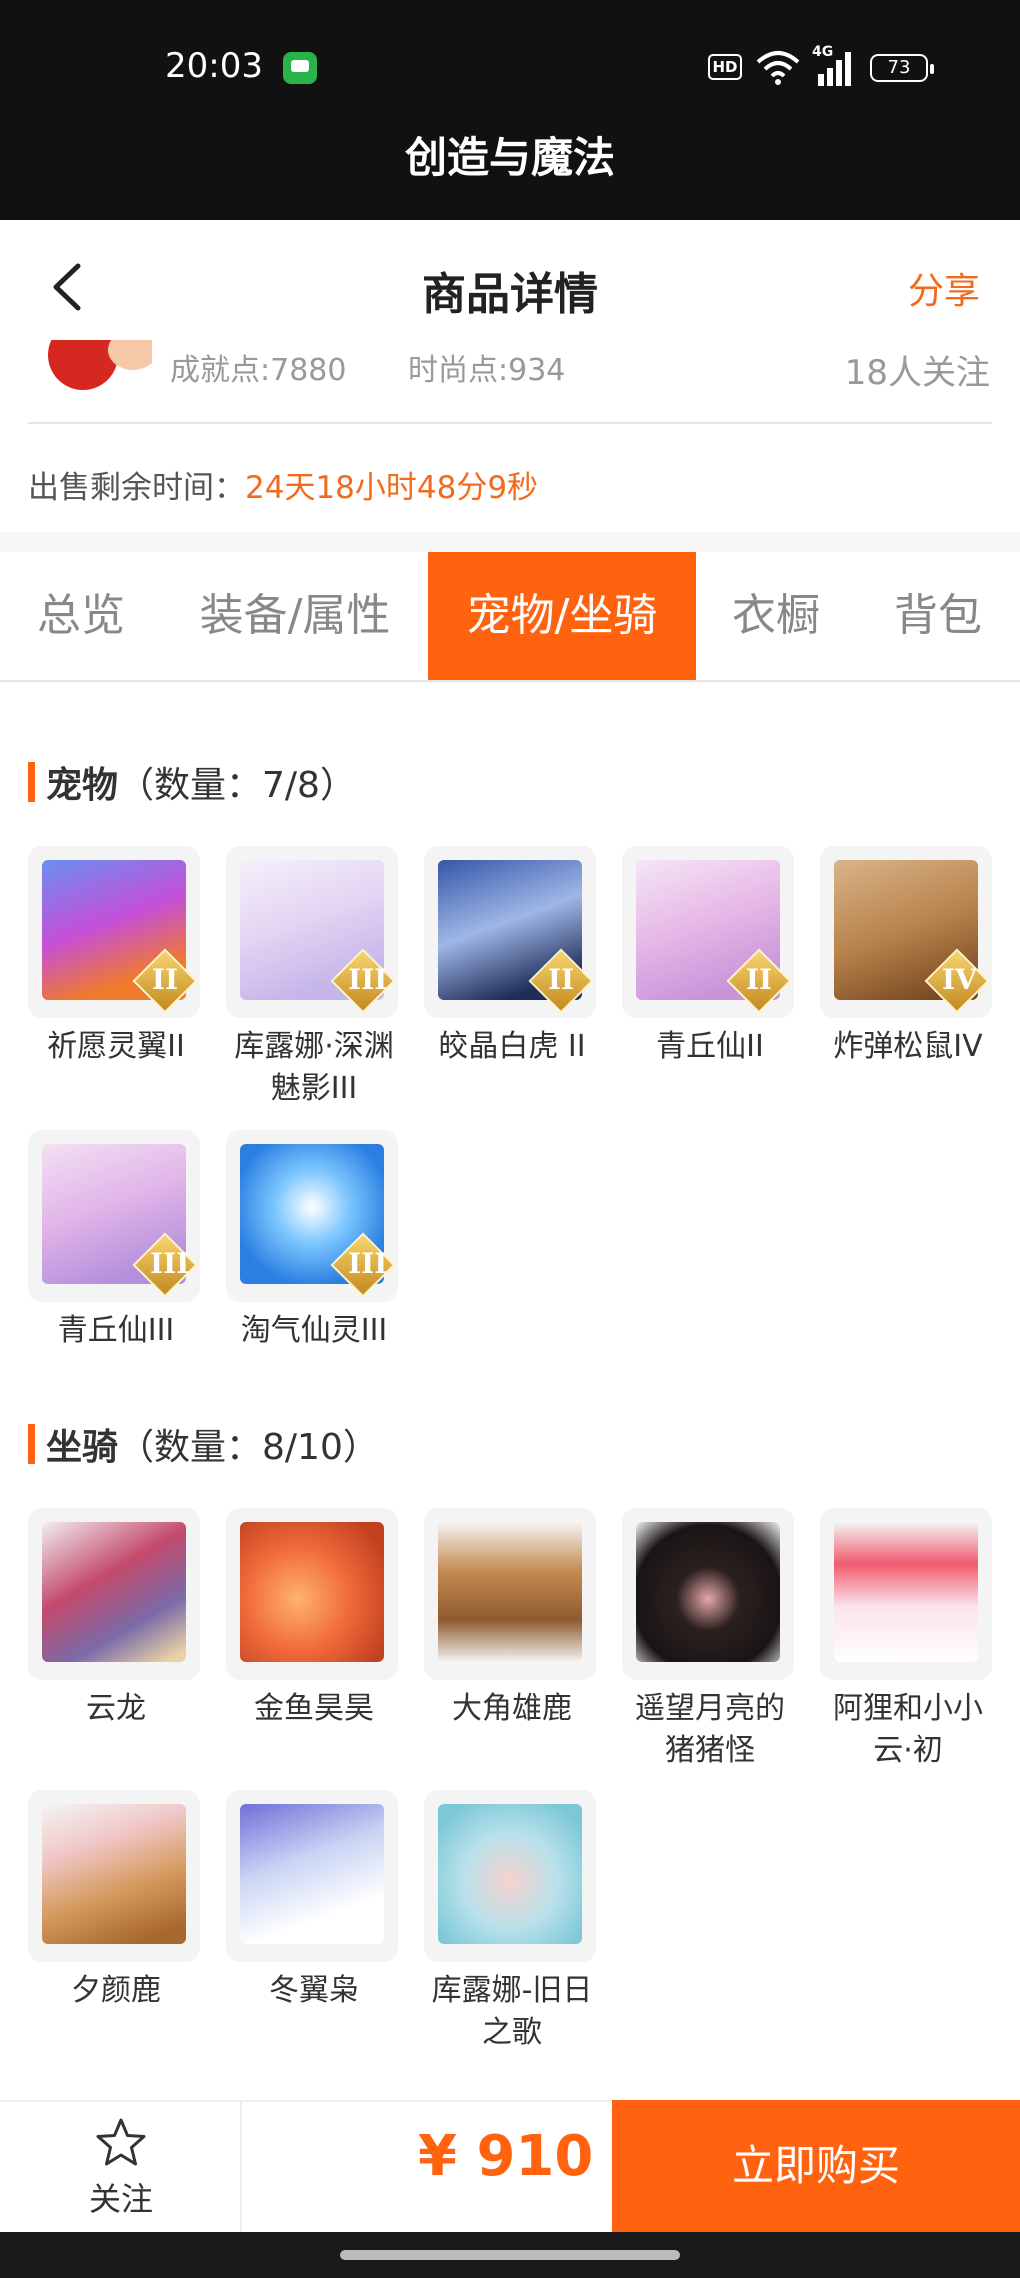 Image resolution: width=1020 pixels, height=2278 pixels. Describe the element at coordinates (116, 1990) in the screenshot. I see `mount-name: 夕颜鹿` at that location.